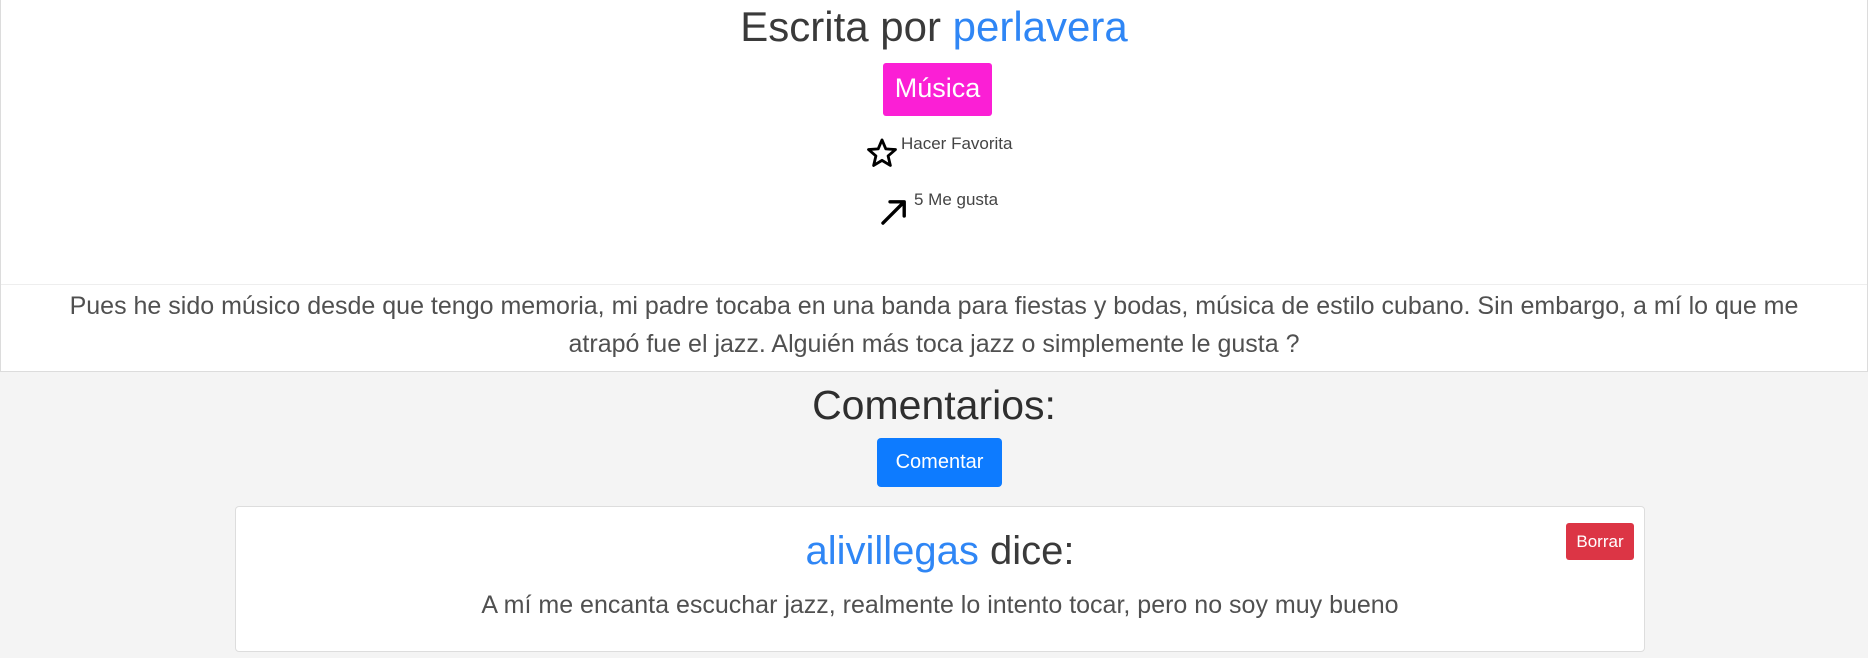  I want to click on post-title: Escrita por perlavera, so click(934, 27).